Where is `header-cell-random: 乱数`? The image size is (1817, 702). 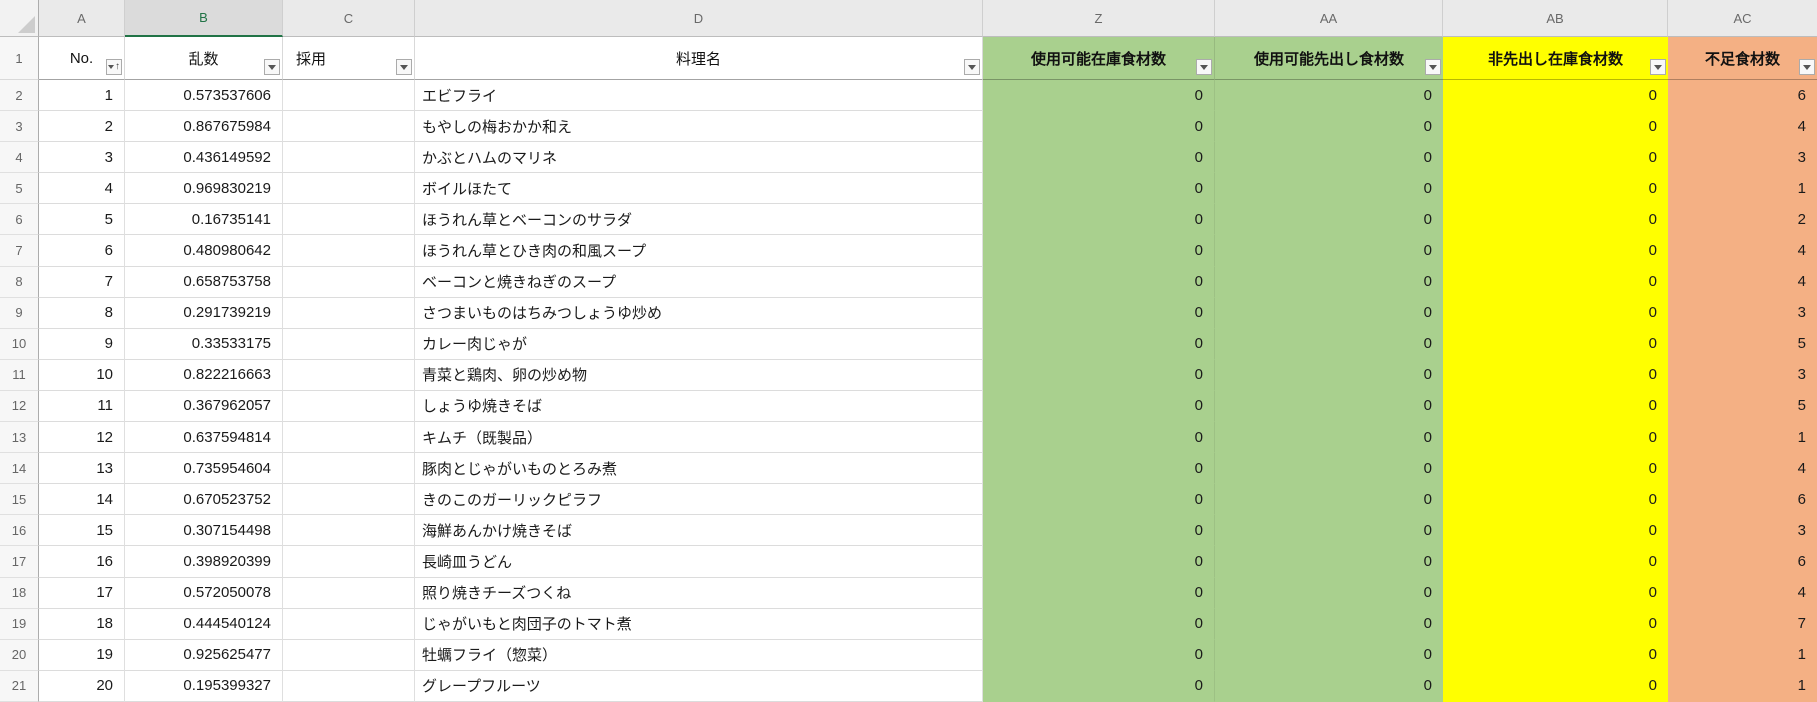 header-cell-random: 乱数 is located at coordinates (204, 58).